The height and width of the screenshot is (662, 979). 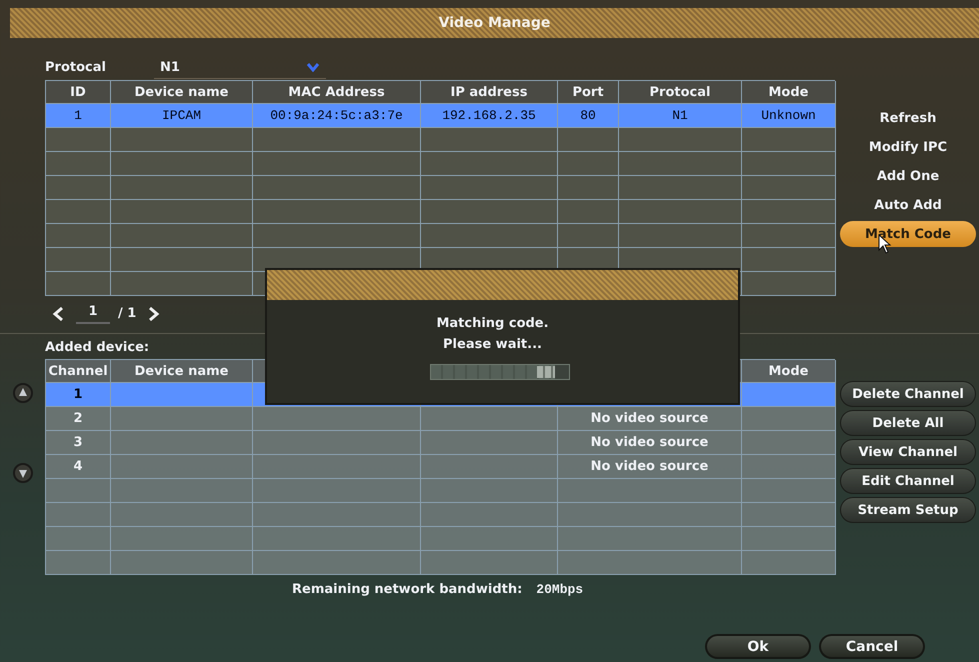 I want to click on protocol-dropdown: N1, so click(x=240, y=67).